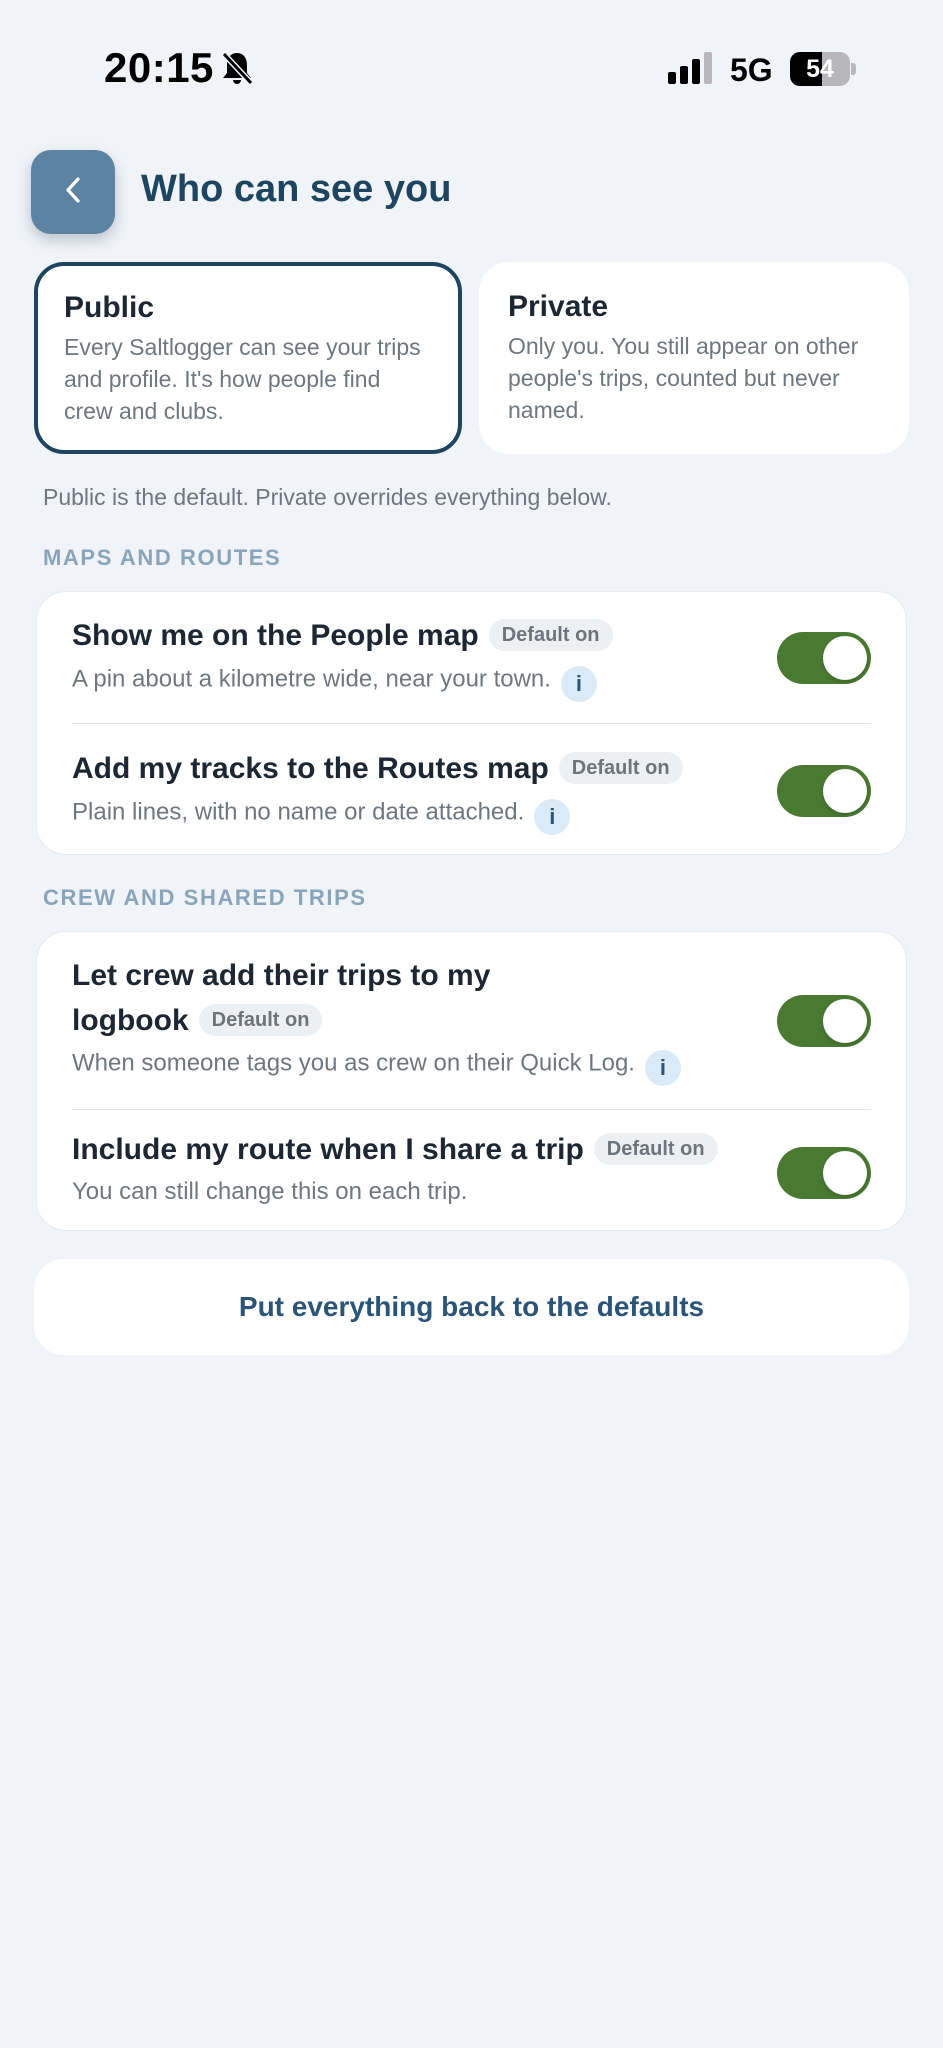 The image size is (943, 2048). Describe the element at coordinates (205, 897) in the screenshot. I see `section-label-crew: CREW AND SHARED TRIPS` at that location.